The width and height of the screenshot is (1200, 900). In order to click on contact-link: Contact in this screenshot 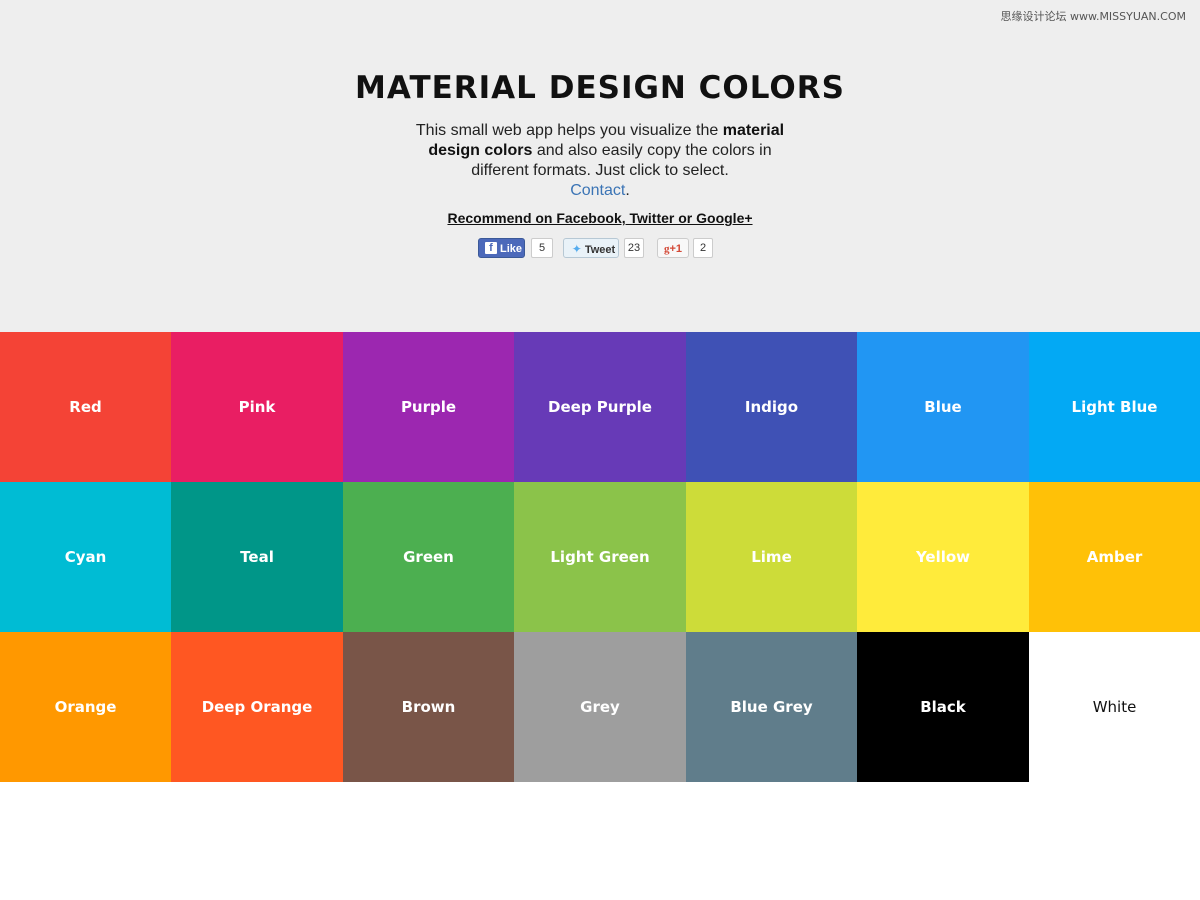, I will do `click(597, 190)`.